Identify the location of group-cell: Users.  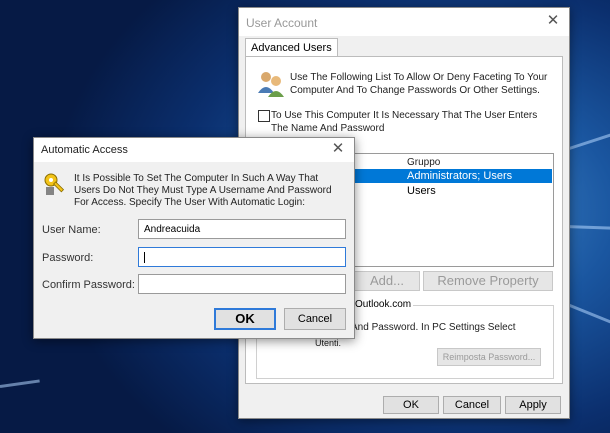
(421, 191).